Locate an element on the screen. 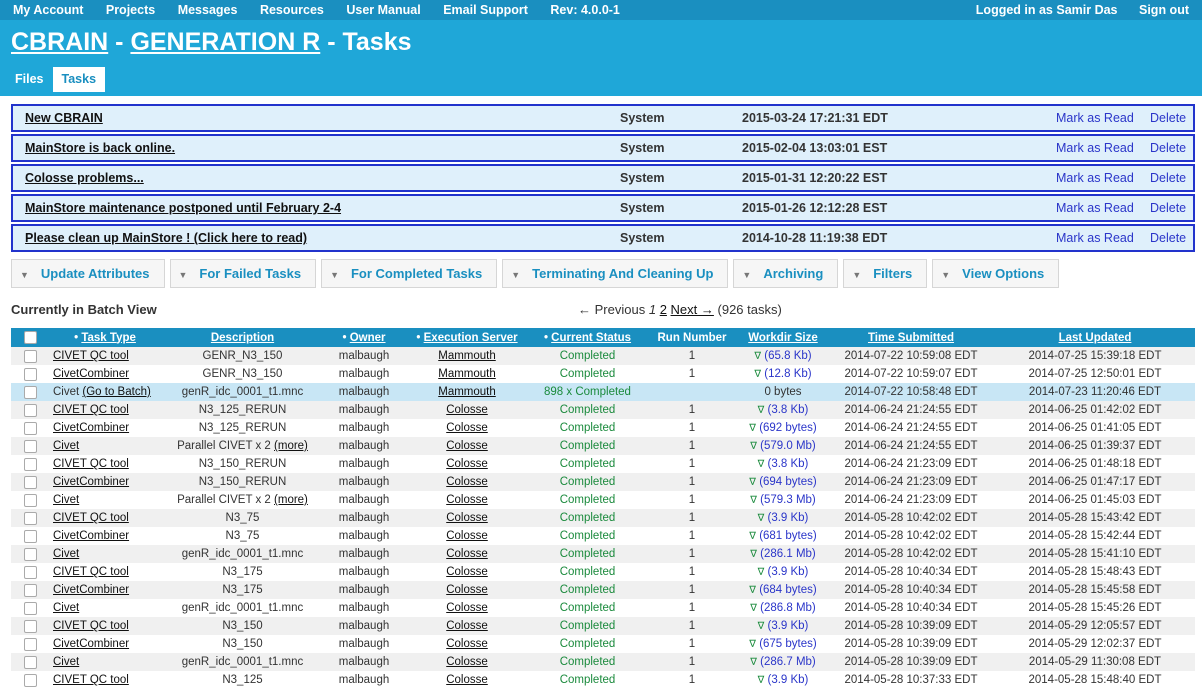 The image size is (1202, 697). filters-button: ▼ Filters is located at coordinates (885, 273).